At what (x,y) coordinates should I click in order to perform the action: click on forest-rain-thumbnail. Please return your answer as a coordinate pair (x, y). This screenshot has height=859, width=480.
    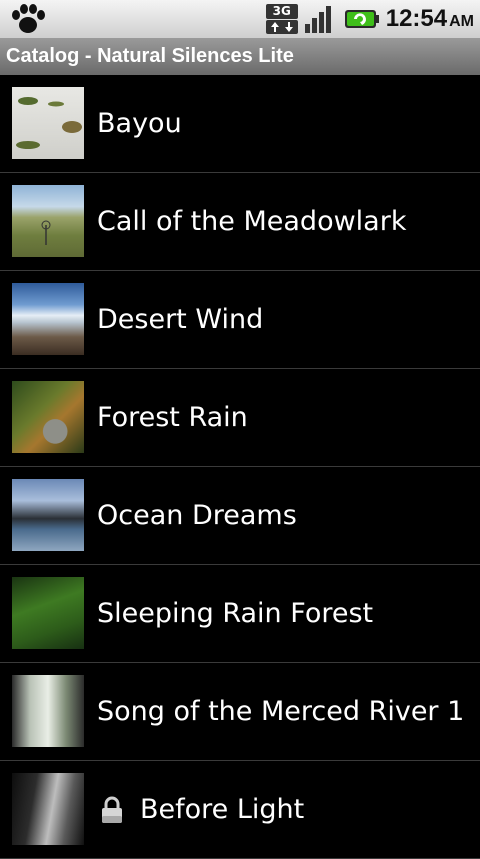
    Looking at the image, I should click on (48, 417).